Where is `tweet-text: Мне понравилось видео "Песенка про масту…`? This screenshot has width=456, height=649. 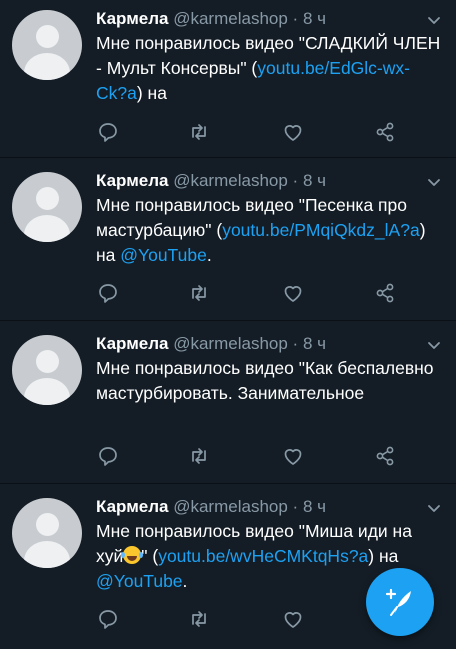 tweet-text: Мне понравилось видео "Песенка про масту… is located at coordinates (268, 230).